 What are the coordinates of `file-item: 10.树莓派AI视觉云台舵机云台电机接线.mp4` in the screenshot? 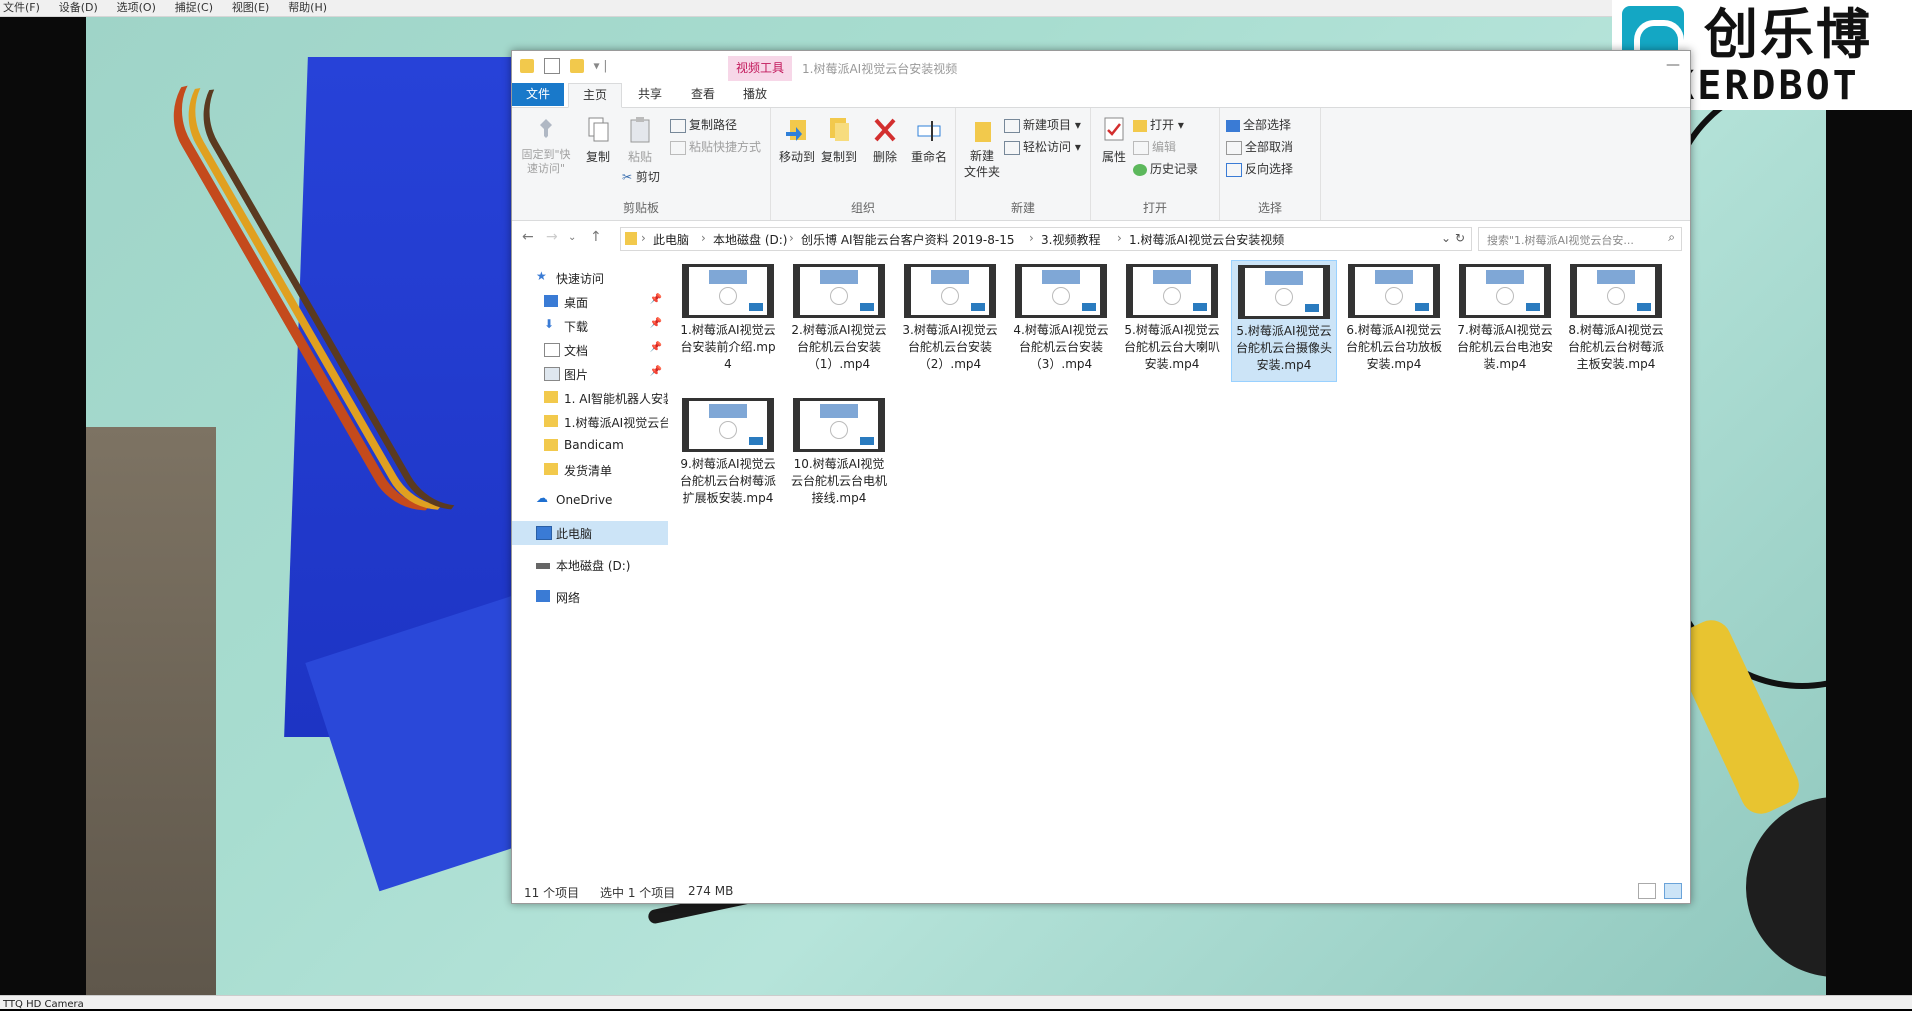 It's located at (839, 454).